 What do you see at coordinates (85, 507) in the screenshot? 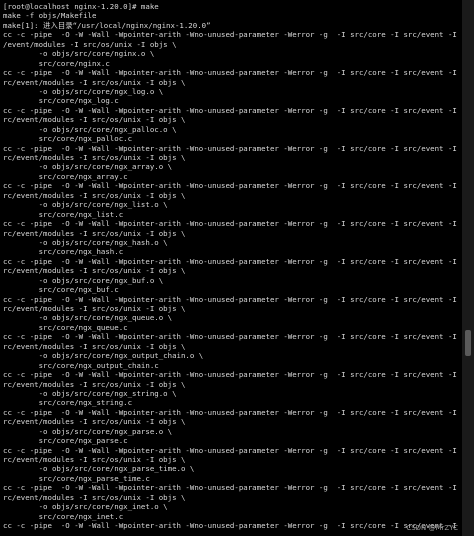
I see `terminal-line: -o objs/src/core/ngx_inet.o \` at bounding box center [85, 507].